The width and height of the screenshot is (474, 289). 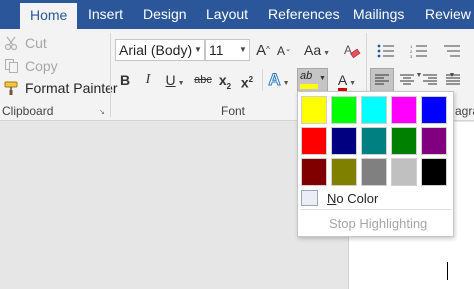 I want to click on change-case-button: Aa ▼, so click(x=317, y=50).